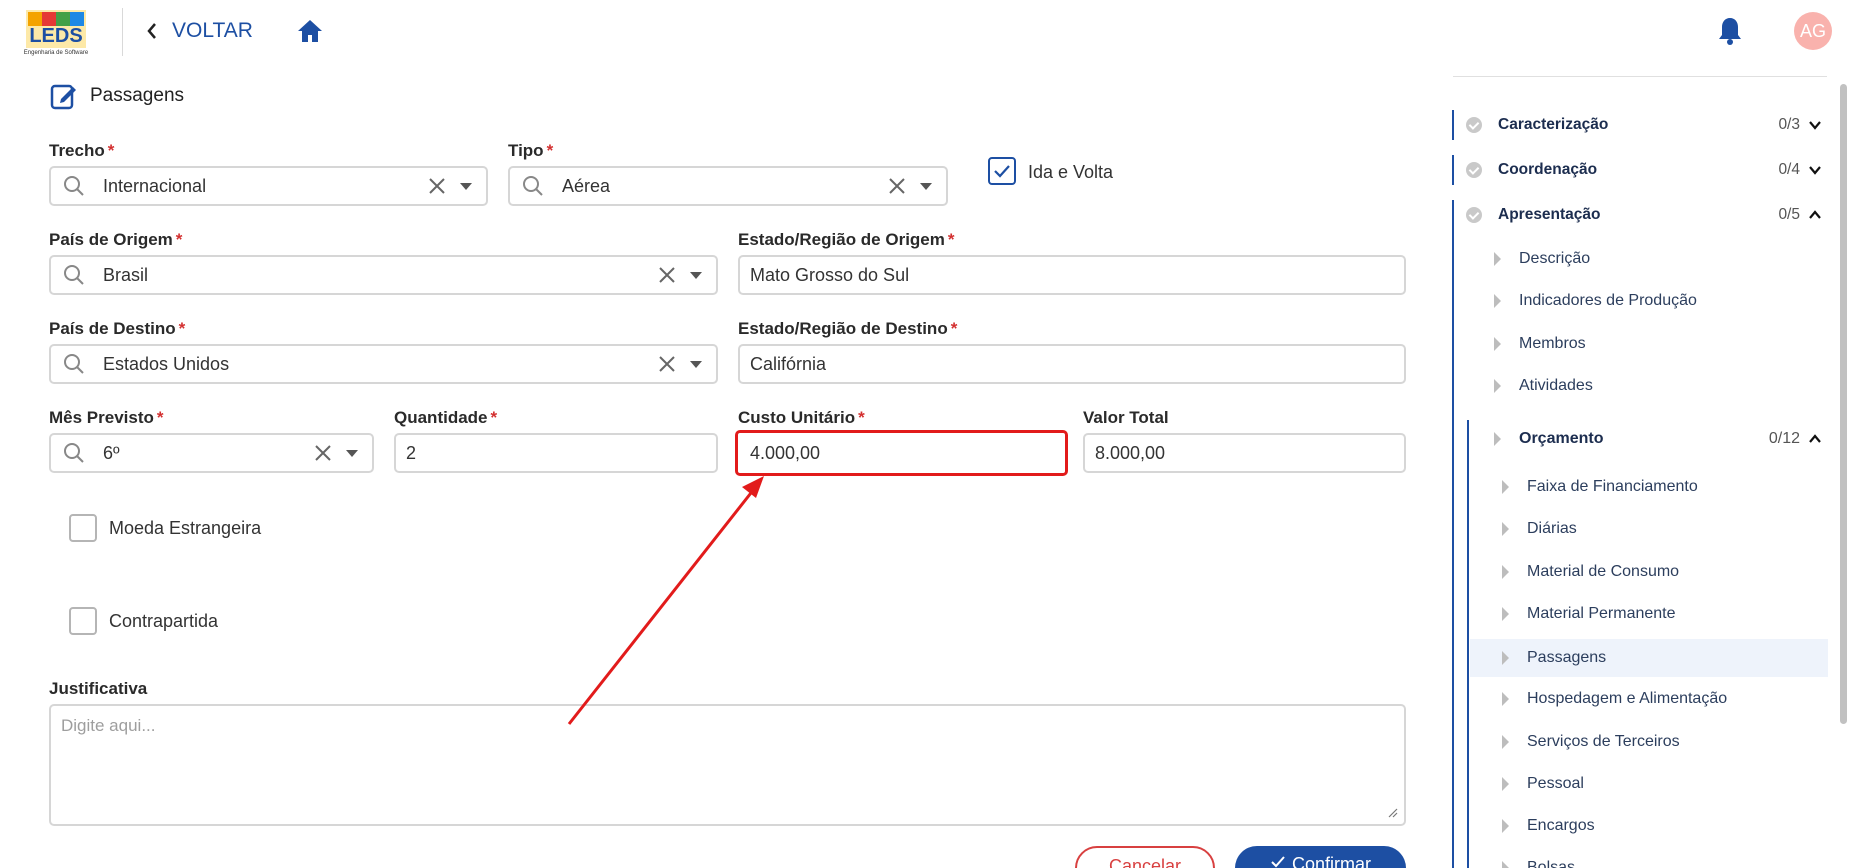  Describe the element at coordinates (268, 186) in the screenshot. I see `trecho-select: Internacional` at that location.